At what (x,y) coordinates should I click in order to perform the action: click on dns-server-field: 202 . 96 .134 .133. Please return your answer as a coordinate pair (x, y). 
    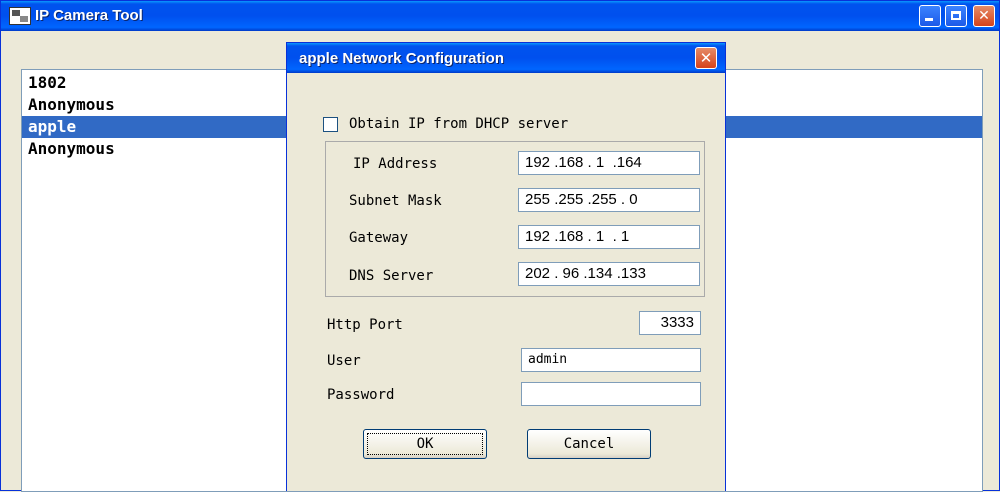
    Looking at the image, I should click on (609, 274).